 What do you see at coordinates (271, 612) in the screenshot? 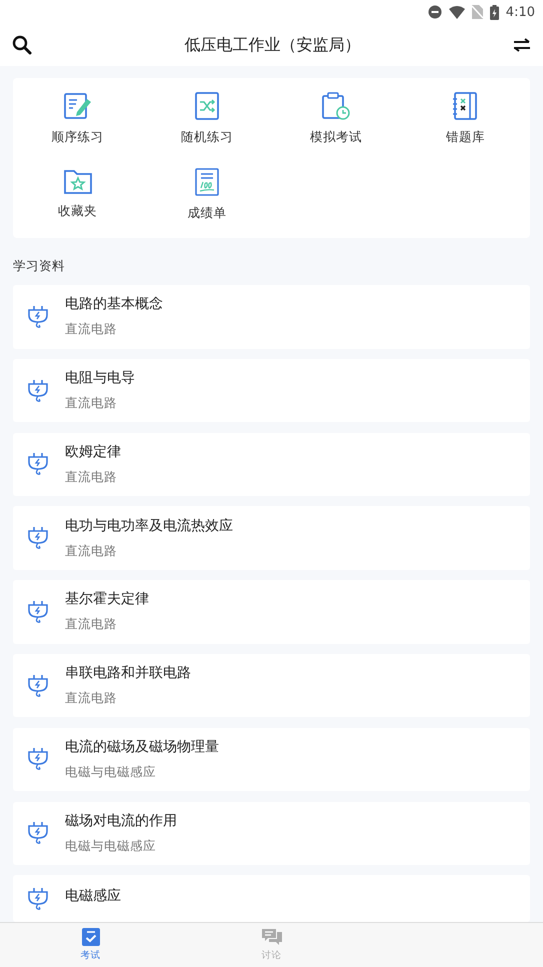
I see `material-item: 基尔霍夫定律 直流电路` at bounding box center [271, 612].